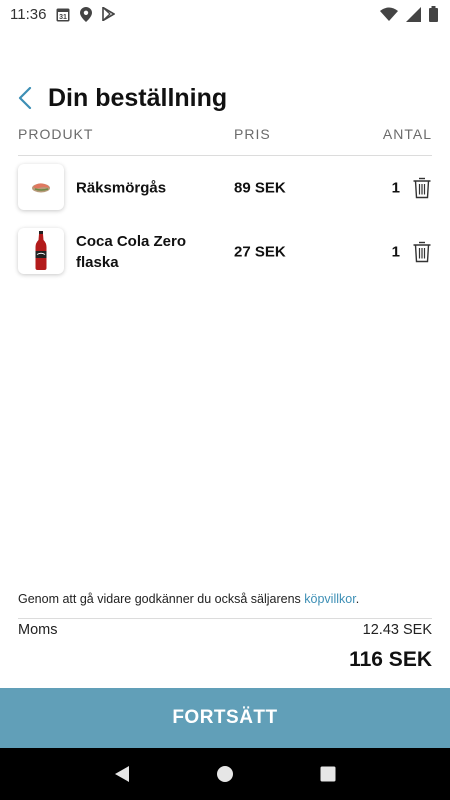 Image resolution: width=450 pixels, height=800 pixels. What do you see at coordinates (25, 98) in the screenshot?
I see `chevron-left-icon` at bounding box center [25, 98].